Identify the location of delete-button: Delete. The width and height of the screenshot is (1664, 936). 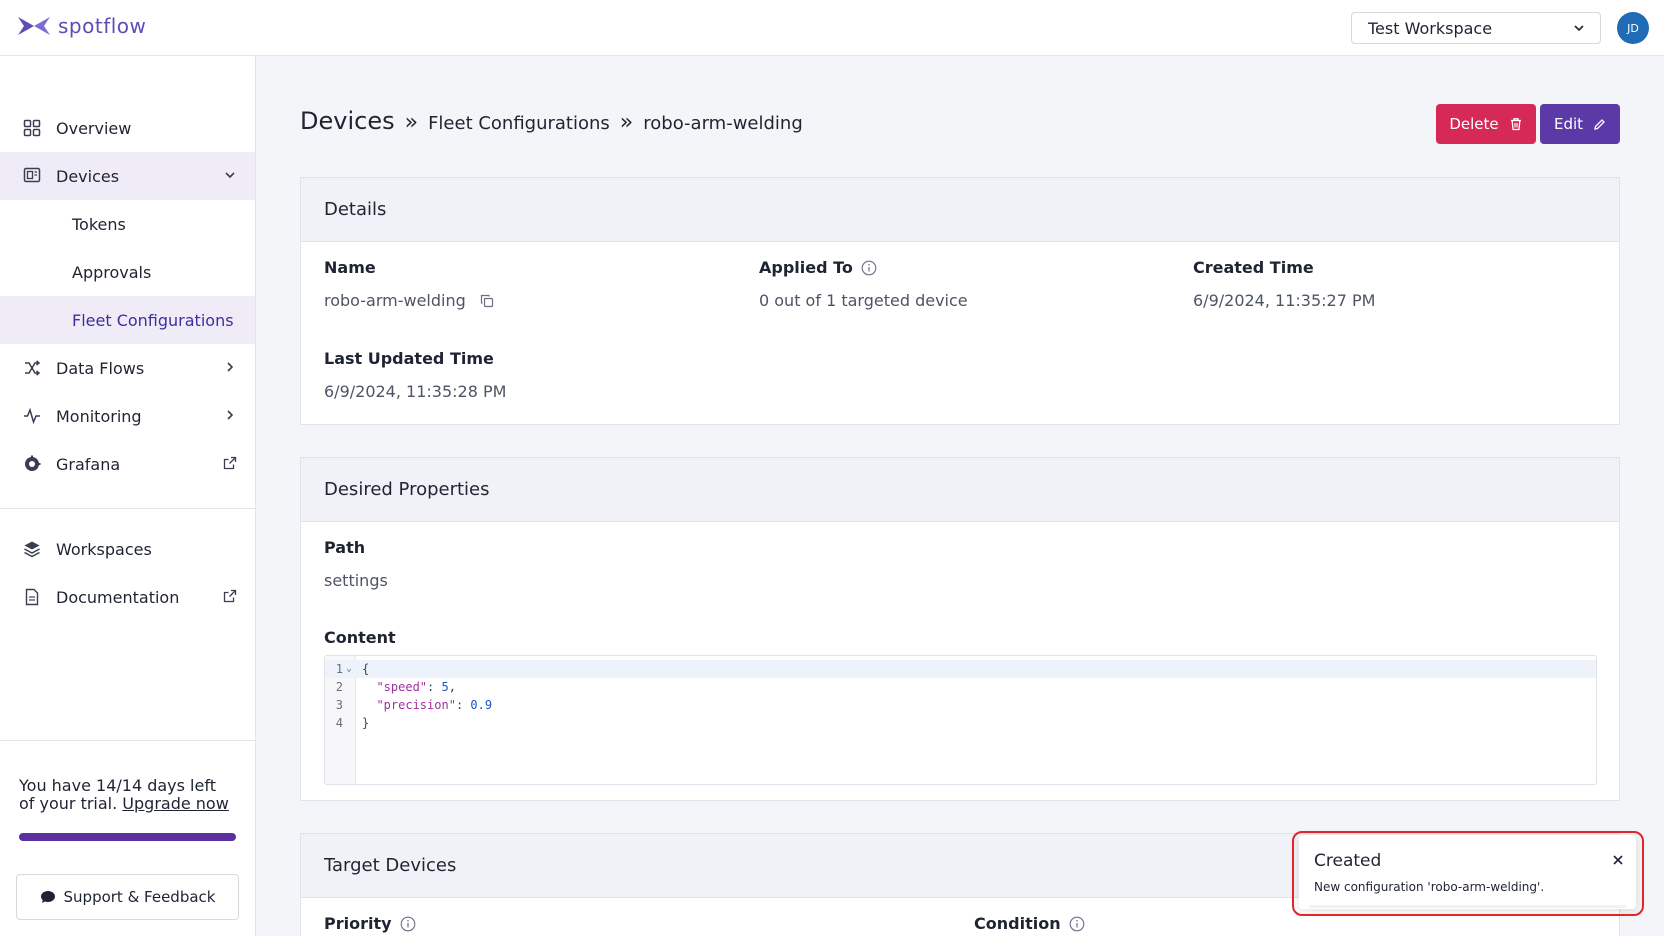
(1486, 124).